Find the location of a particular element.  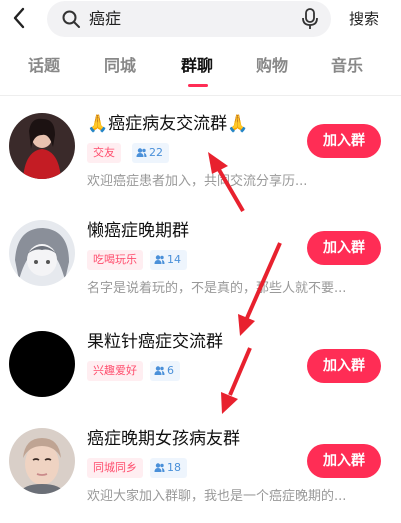

member-count: 22 is located at coordinates (156, 152).